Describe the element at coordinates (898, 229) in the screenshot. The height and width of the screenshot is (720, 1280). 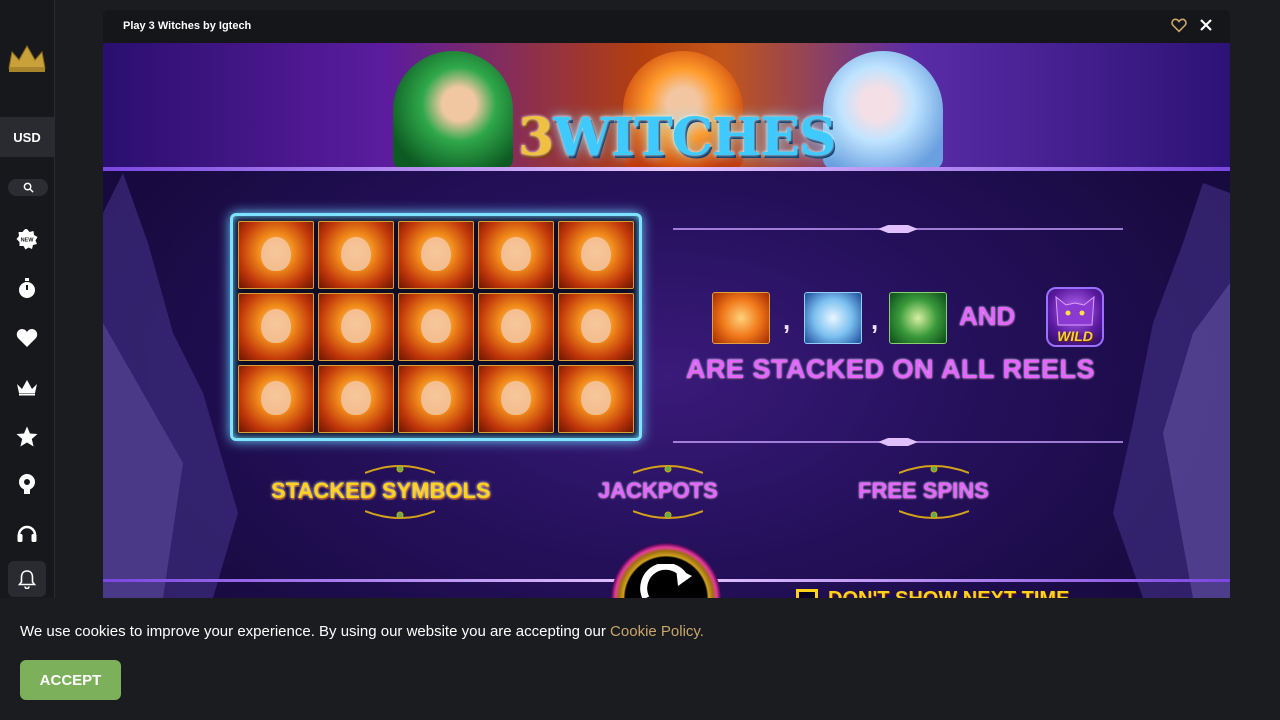
I see `ornament-divider-top` at that location.